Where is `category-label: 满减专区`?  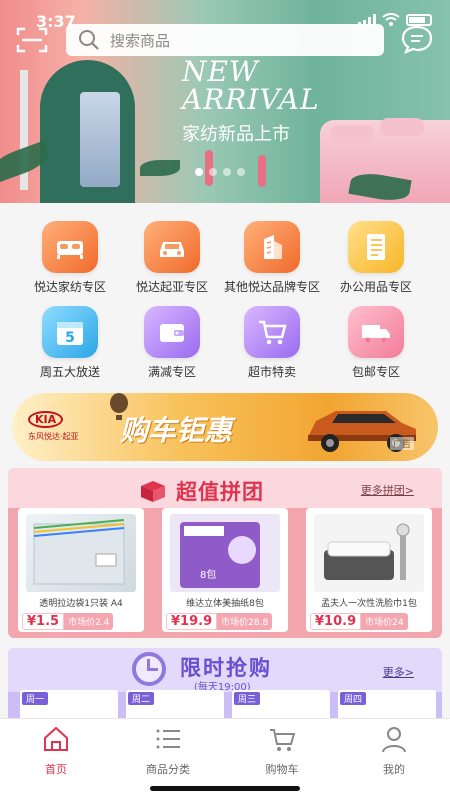 category-label: 满减专区 is located at coordinates (171, 372).